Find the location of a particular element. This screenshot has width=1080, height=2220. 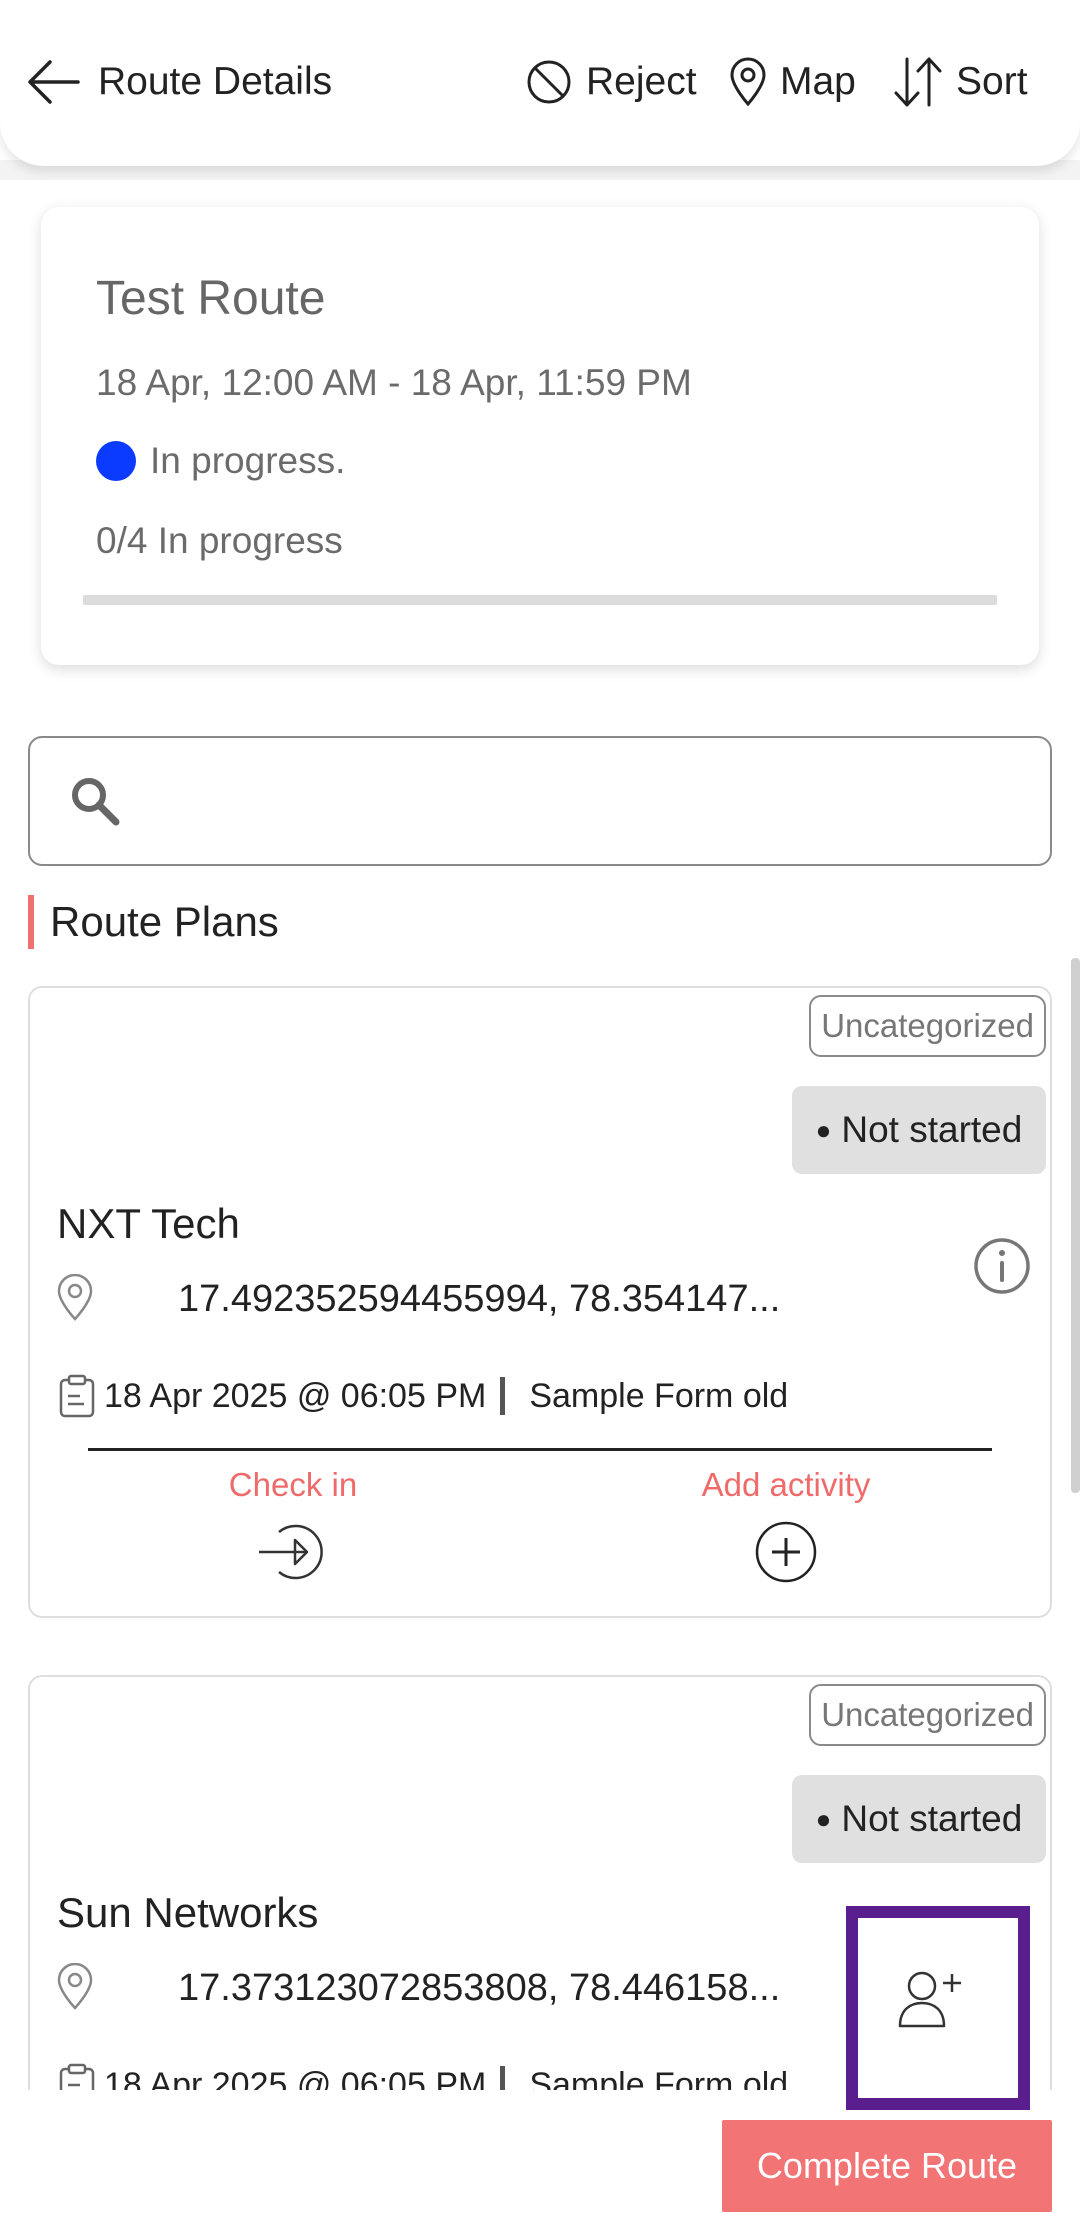

check-in-label: Check in is located at coordinates (293, 1484).